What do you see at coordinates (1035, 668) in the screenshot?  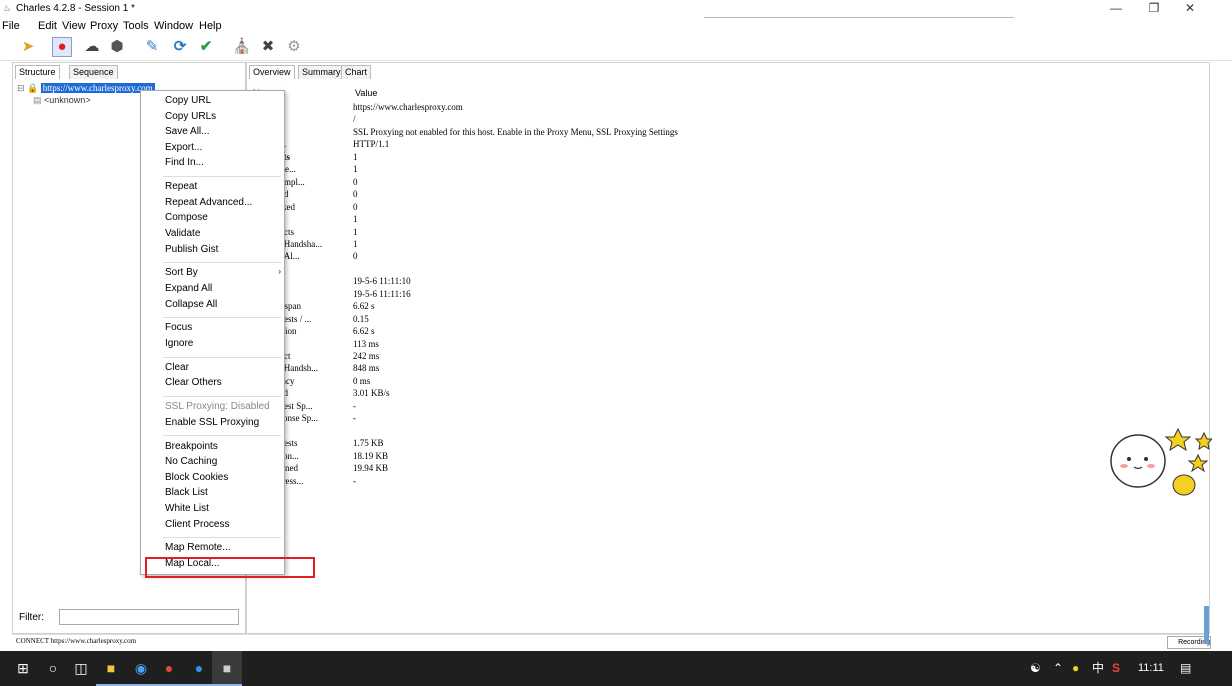 I see `people-icon: ☯` at bounding box center [1035, 668].